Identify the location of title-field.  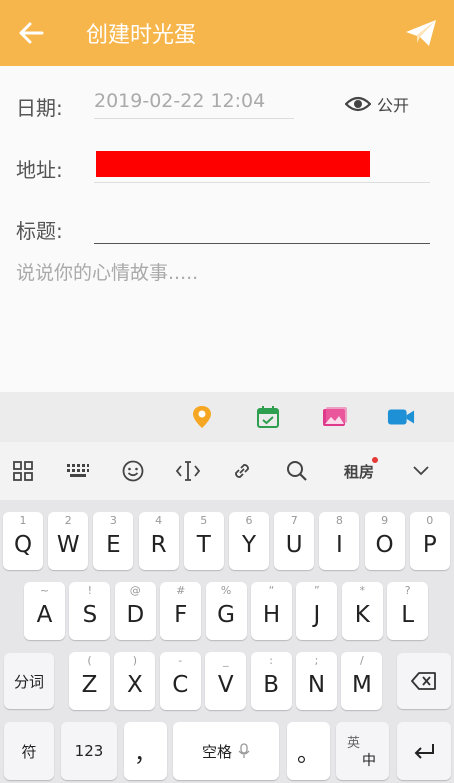
(262, 229).